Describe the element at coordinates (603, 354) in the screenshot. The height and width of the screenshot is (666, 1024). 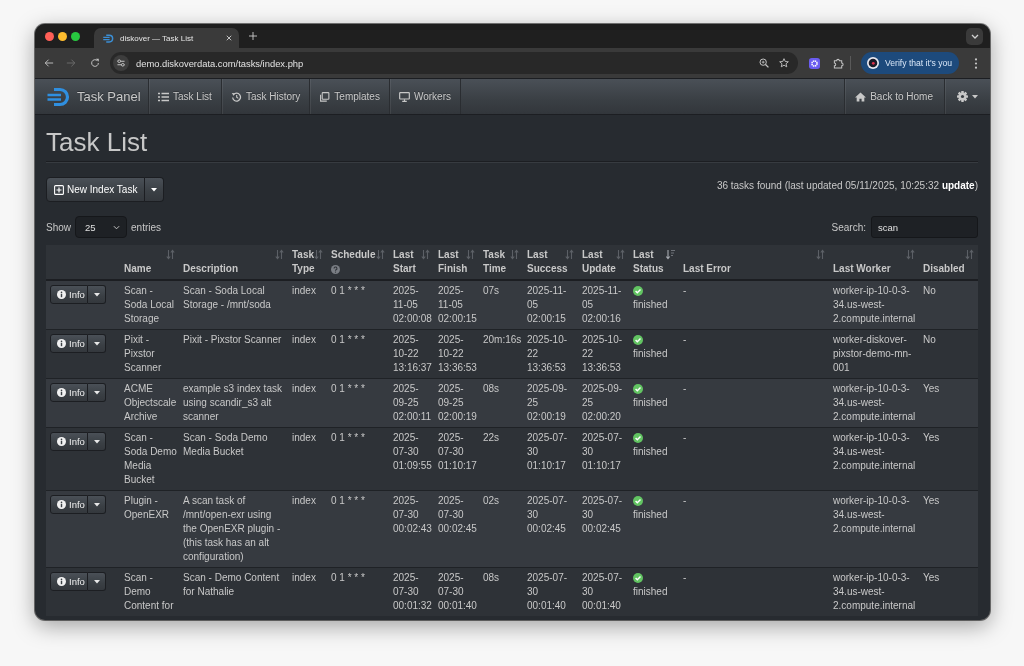
I see `last-update-cell: 2025-10-22 13:36:53` at that location.